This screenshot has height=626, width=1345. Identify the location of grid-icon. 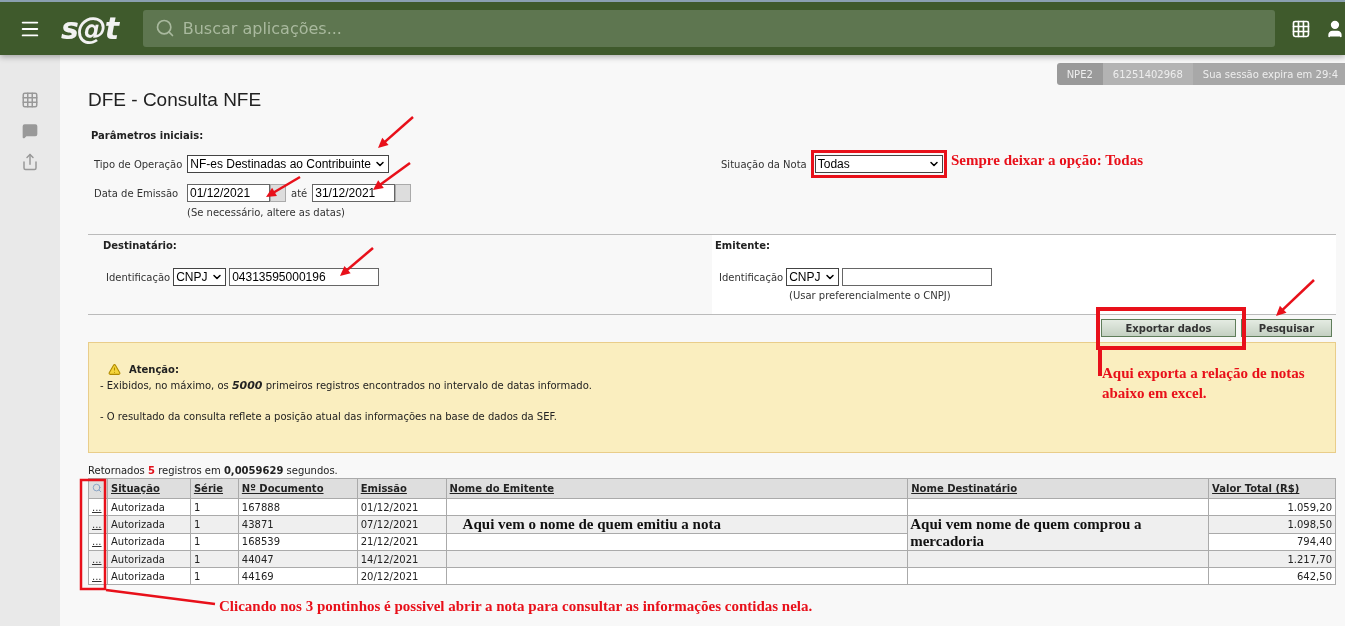
(30, 100).